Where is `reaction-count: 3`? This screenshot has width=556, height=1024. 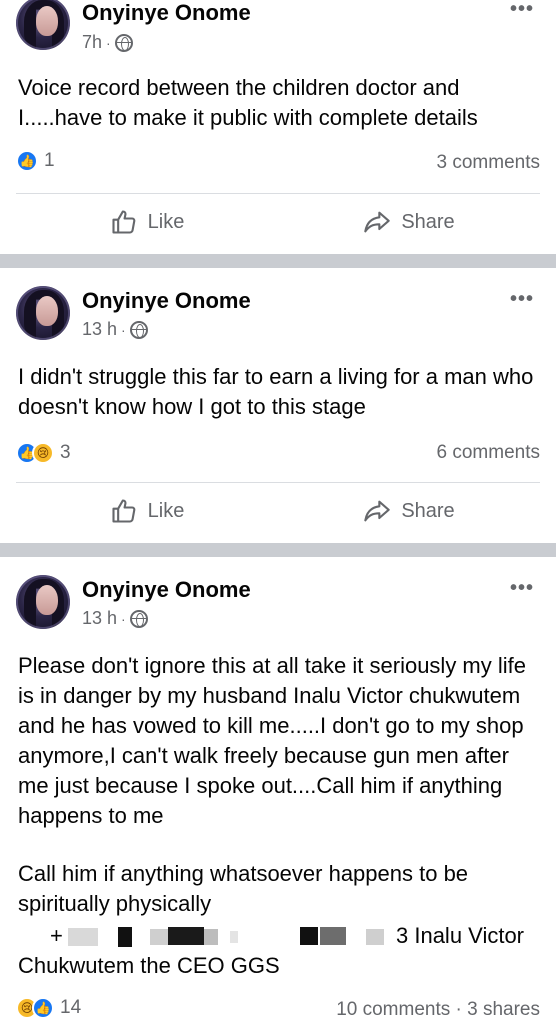
reaction-count: 3 is located at coordinates (65, 452).